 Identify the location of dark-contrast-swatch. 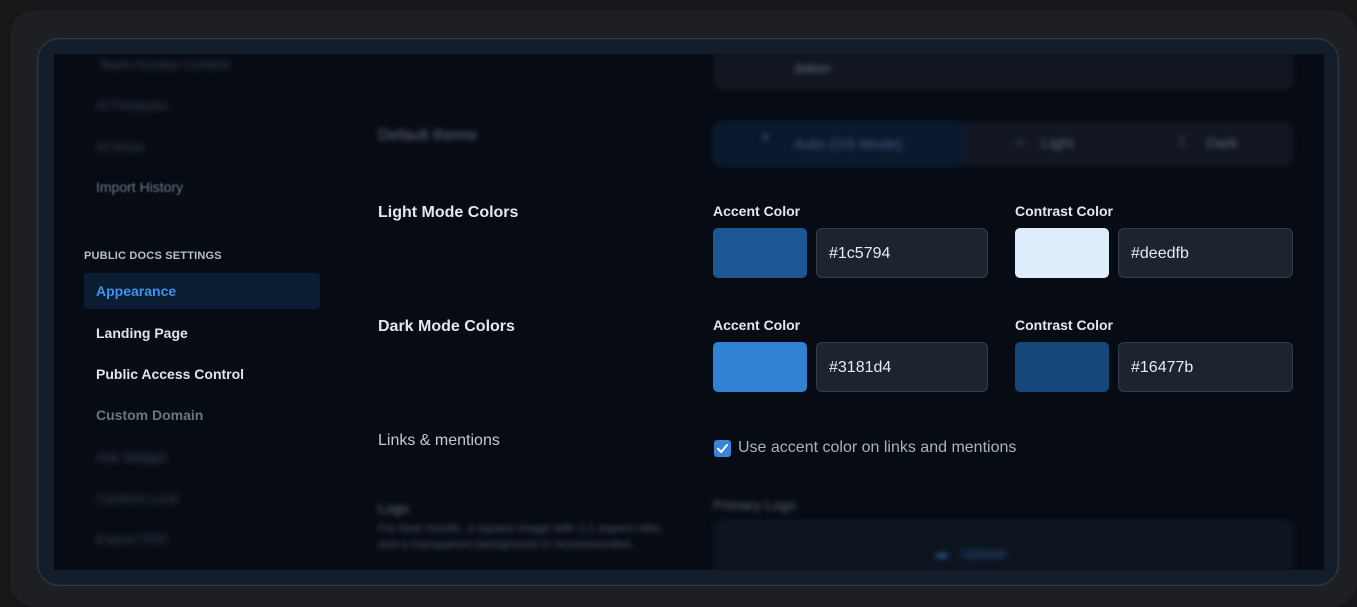
(1062, 367).